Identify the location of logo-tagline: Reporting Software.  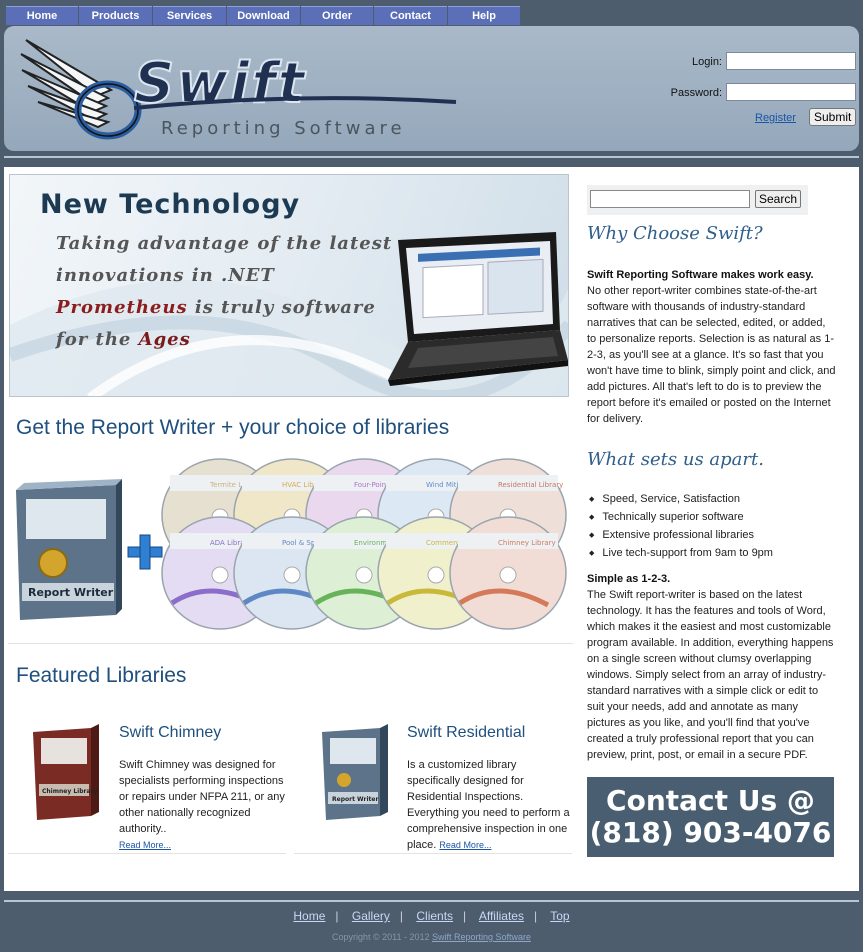
(283, 128).